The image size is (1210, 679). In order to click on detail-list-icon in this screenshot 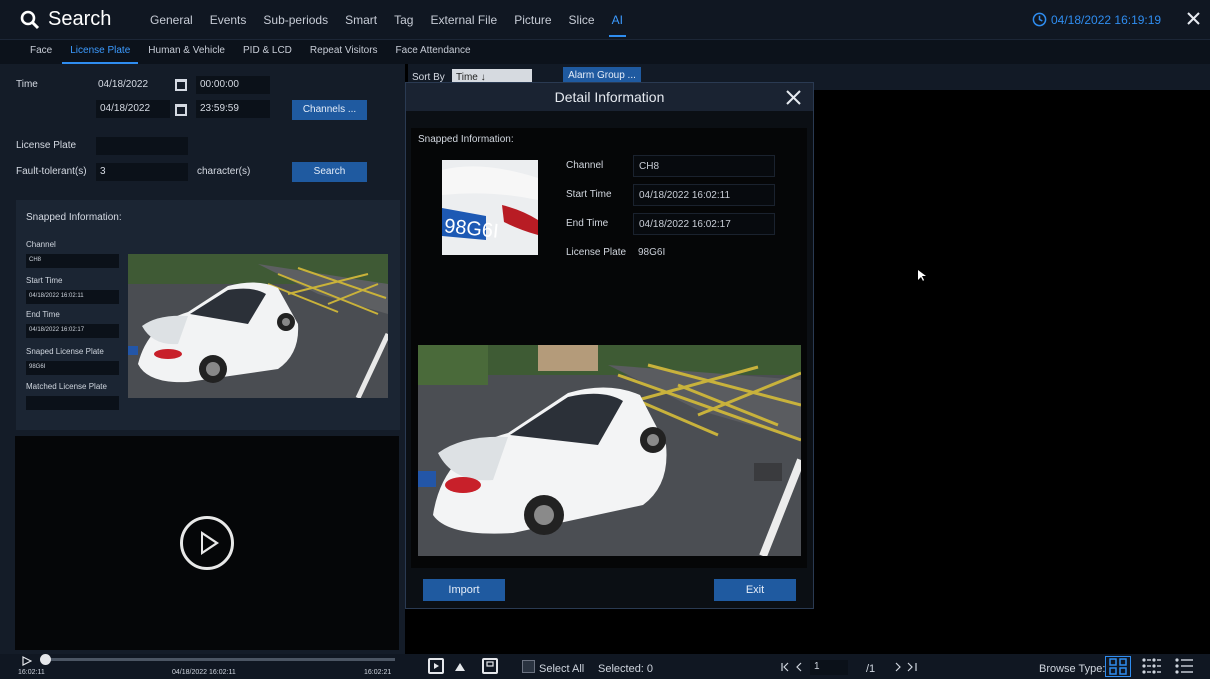, I will do `click(1151, 666)`.